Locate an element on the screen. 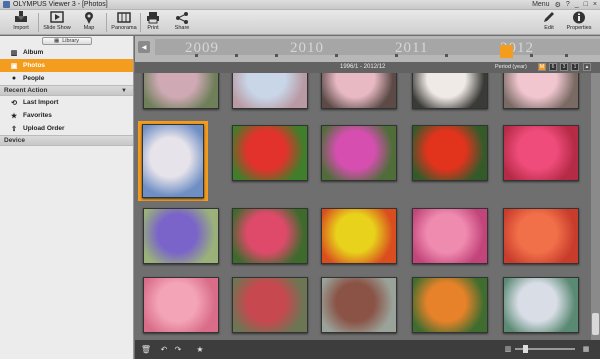 This screenshot has width=600, height=359. sidebar-item-favorites: ★ Favorites is located at coordinates (66, 115).